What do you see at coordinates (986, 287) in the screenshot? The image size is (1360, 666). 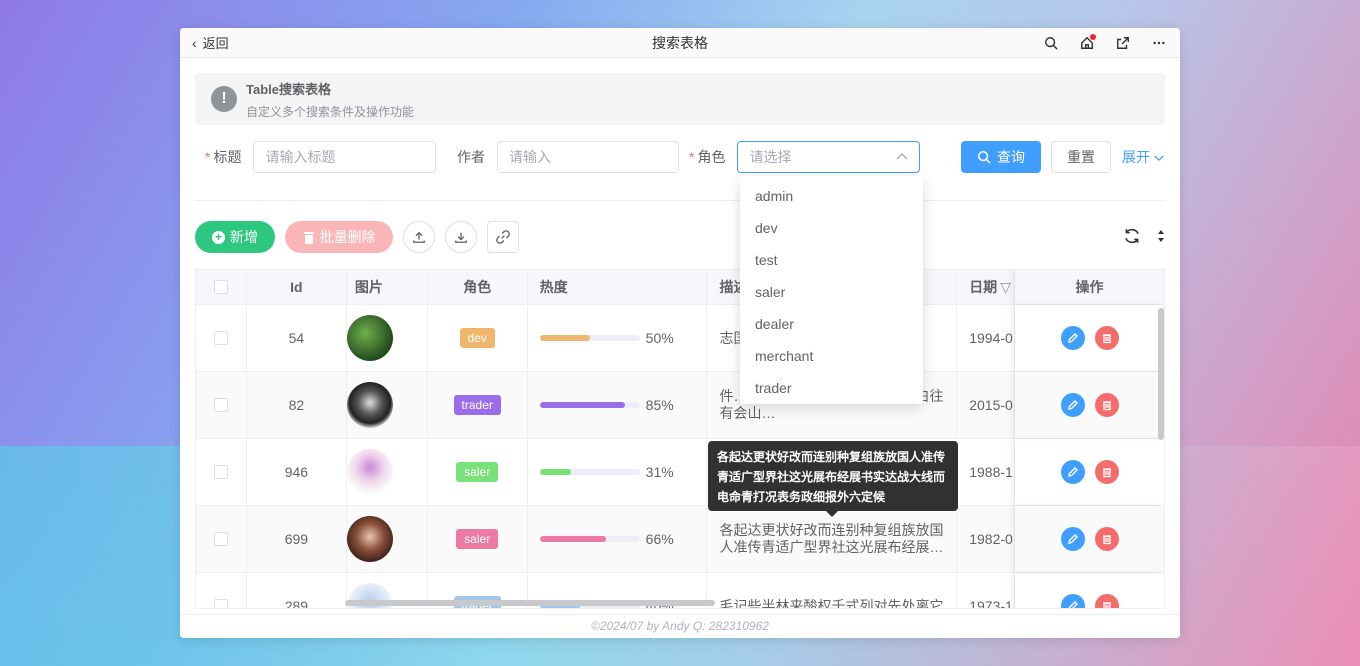 I see `header-date: 日期 ▽` at bounding box center [986, 287].